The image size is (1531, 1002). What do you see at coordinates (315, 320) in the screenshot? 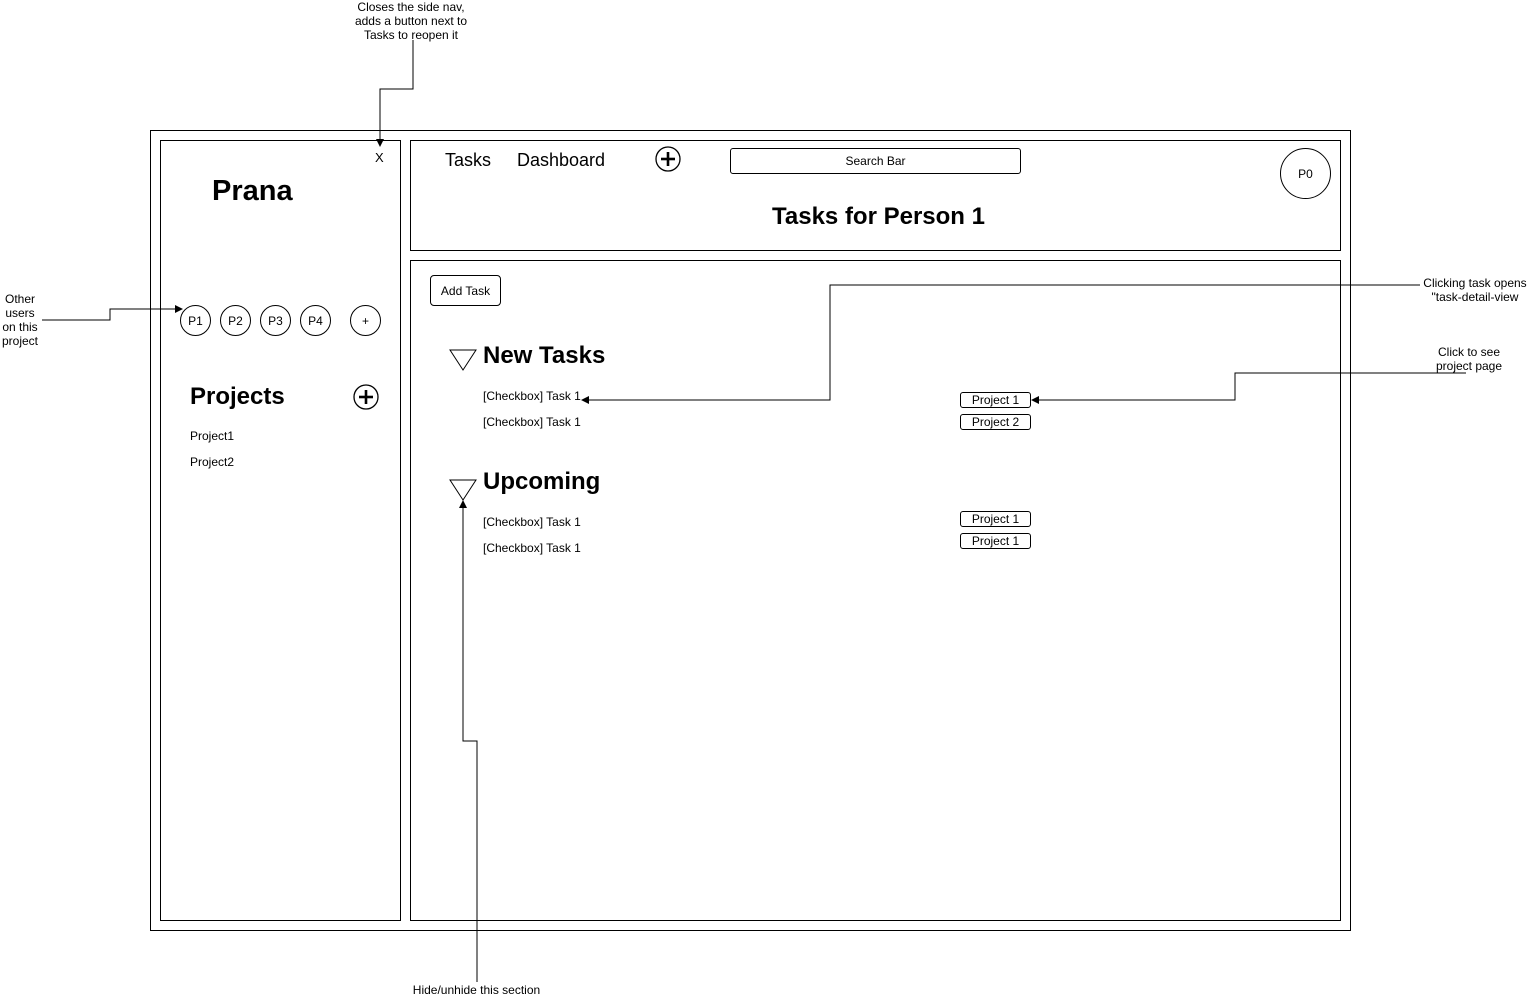
I see `user-avatar-p4: P4` at bounding box center [315, 320].